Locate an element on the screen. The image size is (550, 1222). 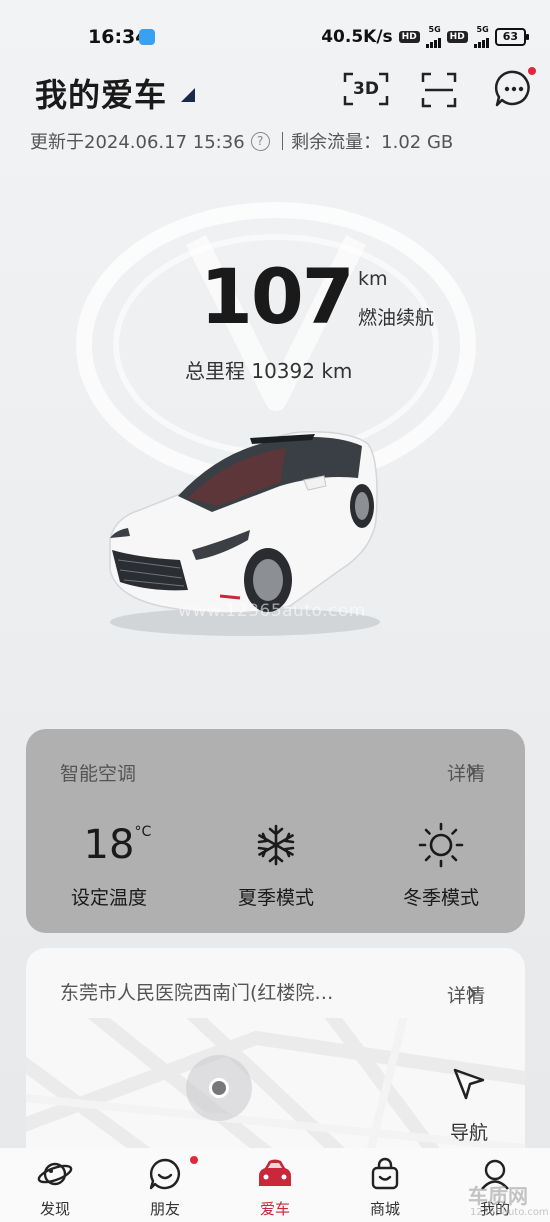
fuel-range-label: 燃油续航 is located at coordinates (396, 318).